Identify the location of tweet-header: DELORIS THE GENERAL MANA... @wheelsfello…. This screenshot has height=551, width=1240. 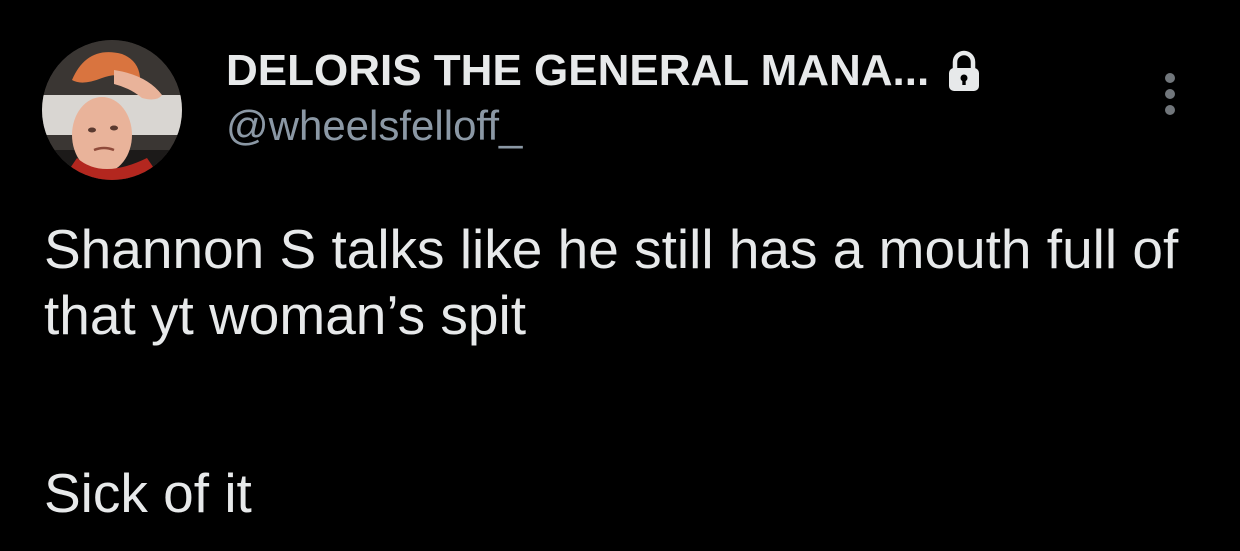
(604, 96).